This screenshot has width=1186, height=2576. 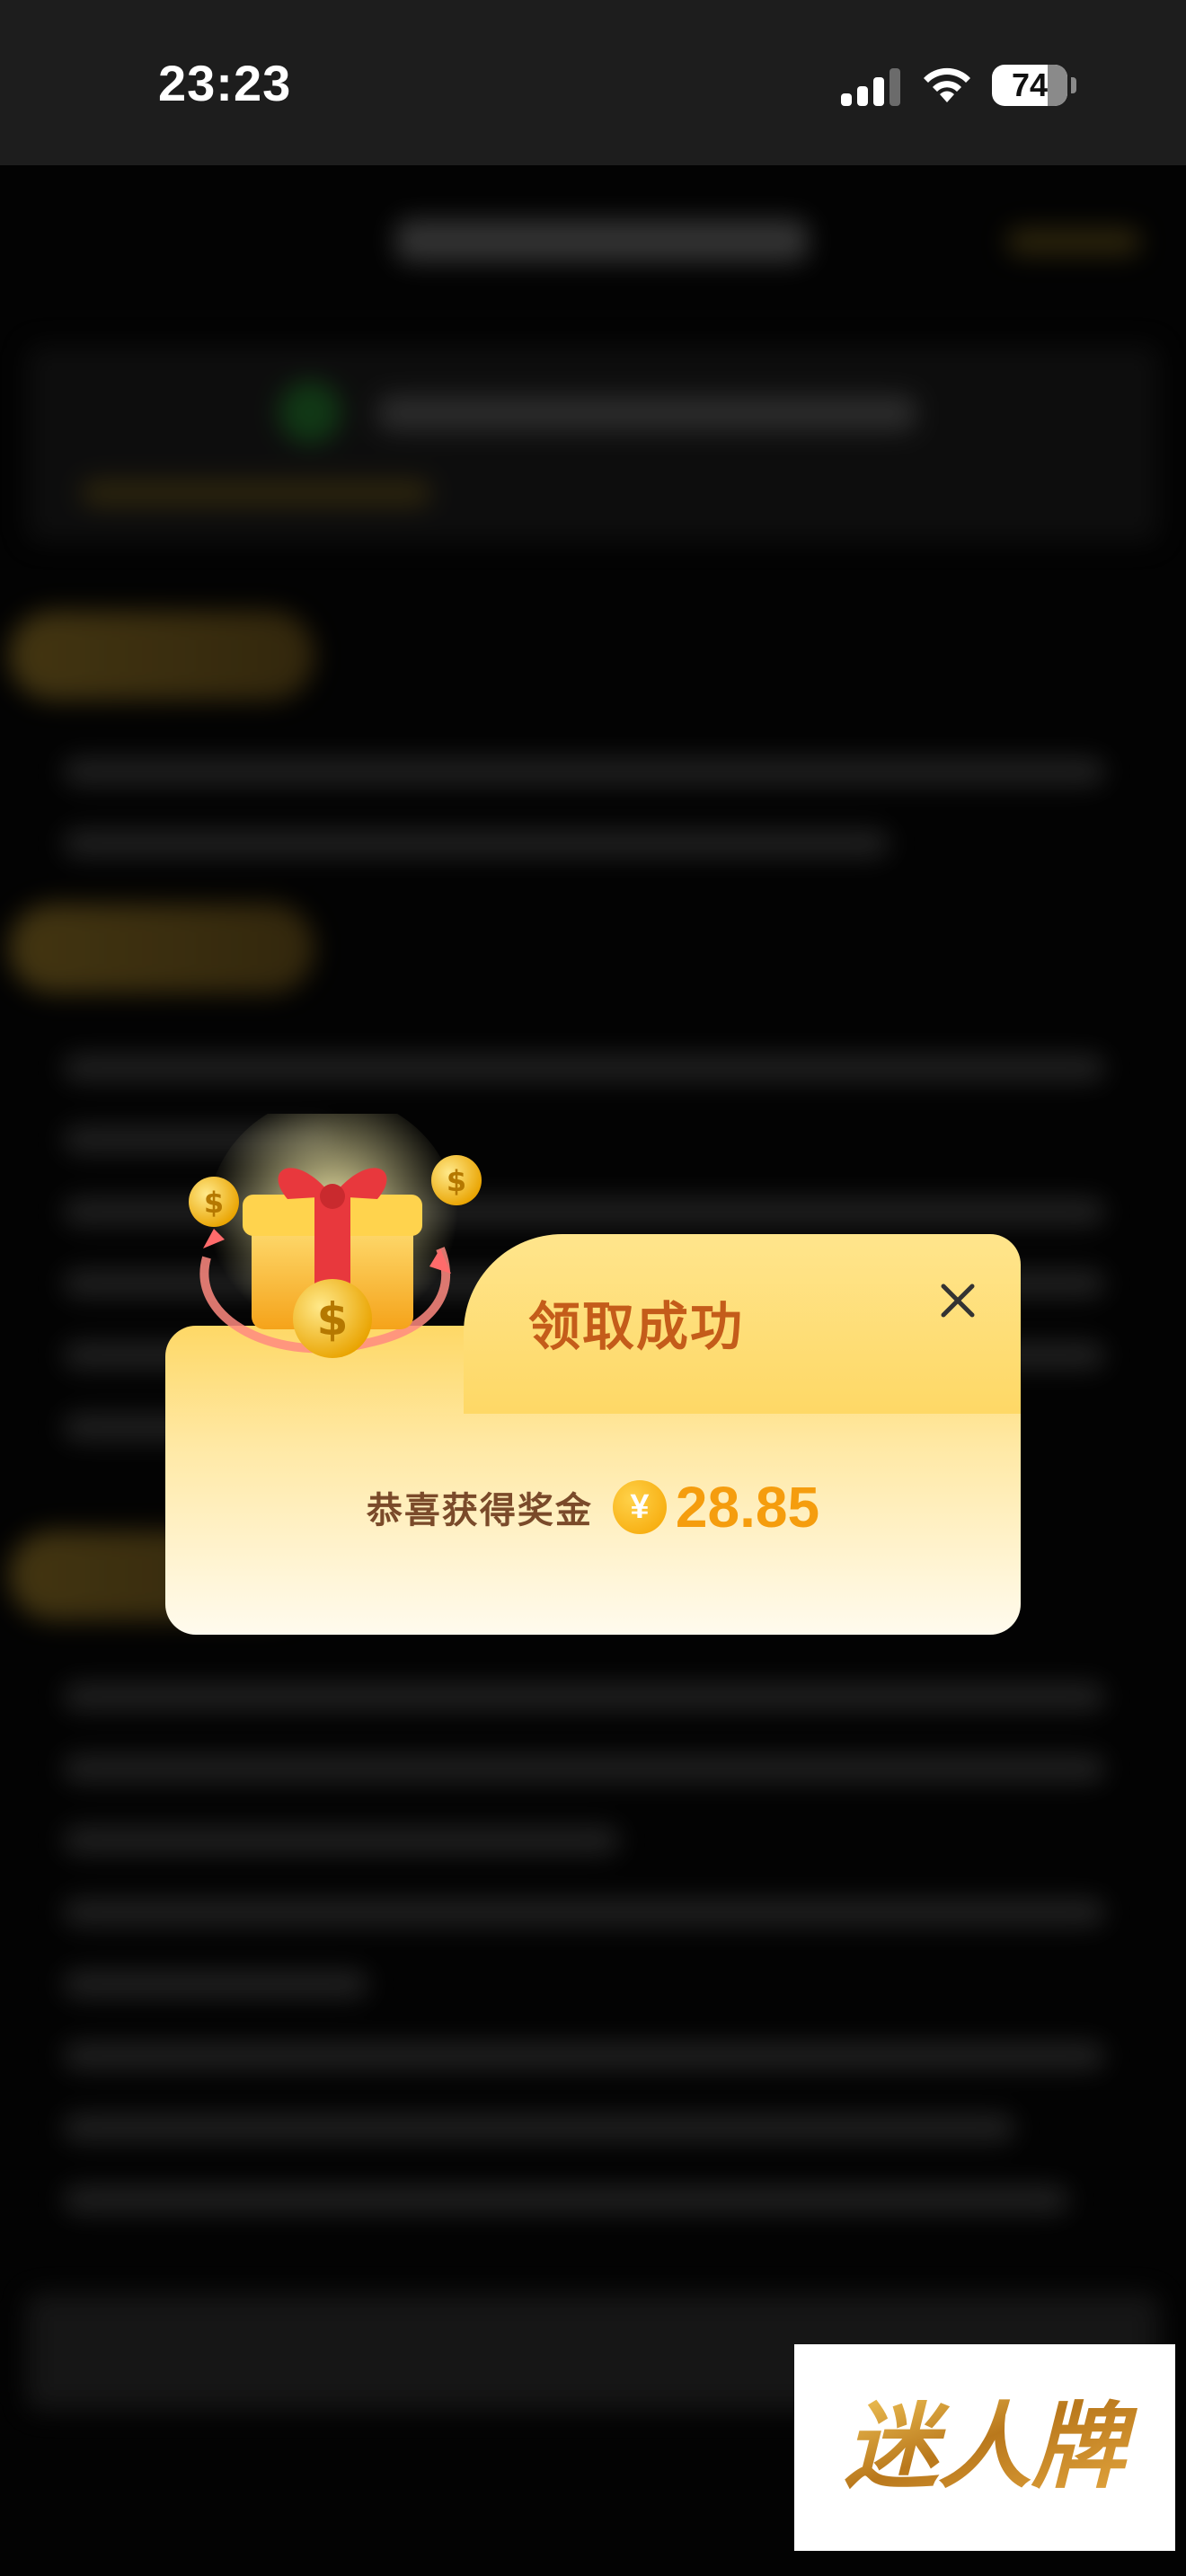 I want to click on brand-logo: 迷人牌, so click(x=984, y=2447).